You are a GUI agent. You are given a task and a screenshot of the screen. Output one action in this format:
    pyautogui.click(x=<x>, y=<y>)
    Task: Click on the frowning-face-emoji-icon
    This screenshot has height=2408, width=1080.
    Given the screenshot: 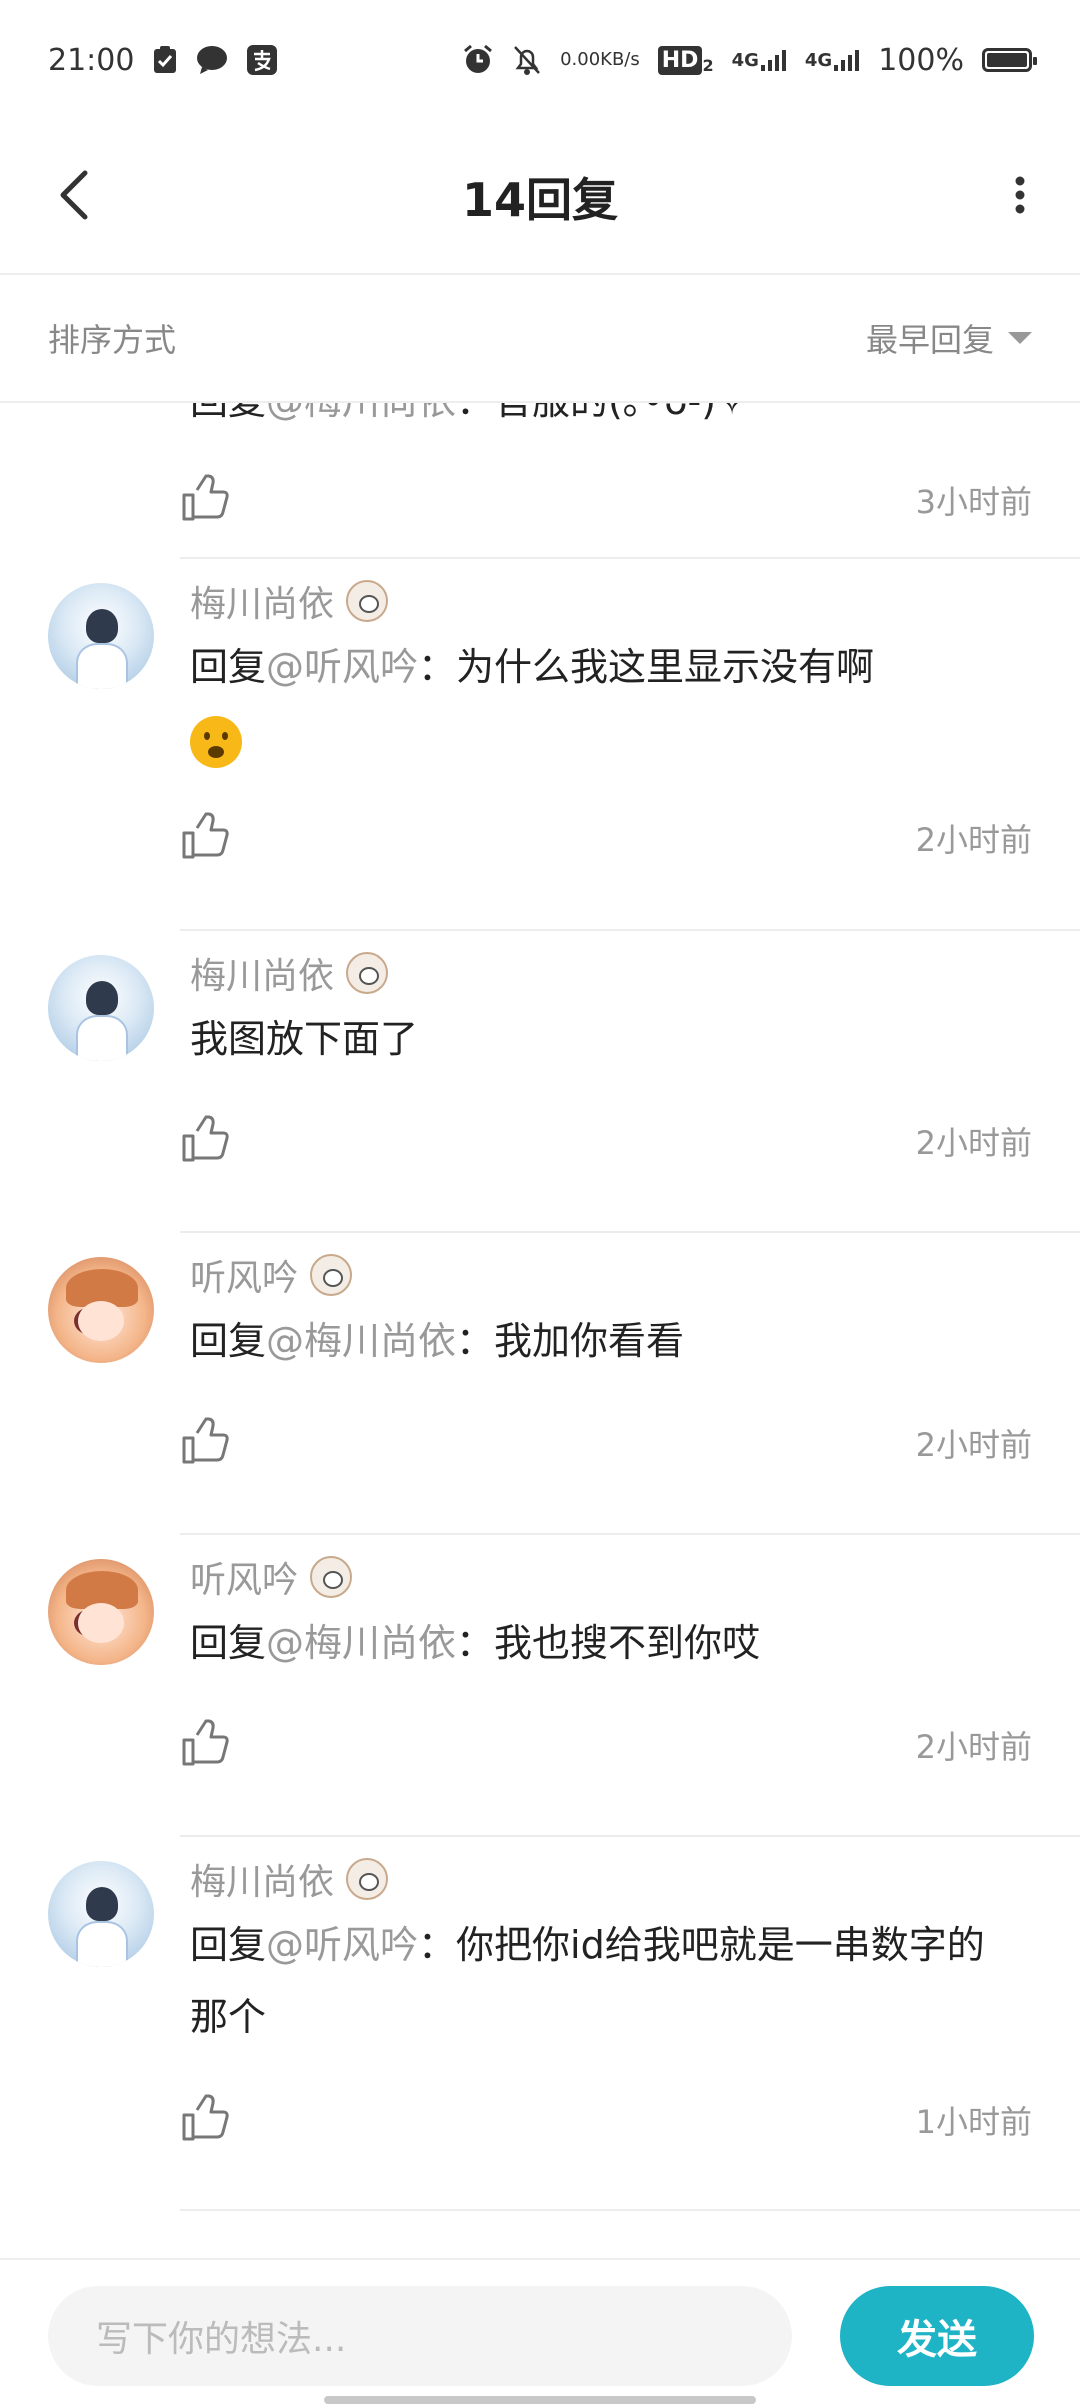 What is the action you would take?
    pyautogui.click(x=216, y=741)
    